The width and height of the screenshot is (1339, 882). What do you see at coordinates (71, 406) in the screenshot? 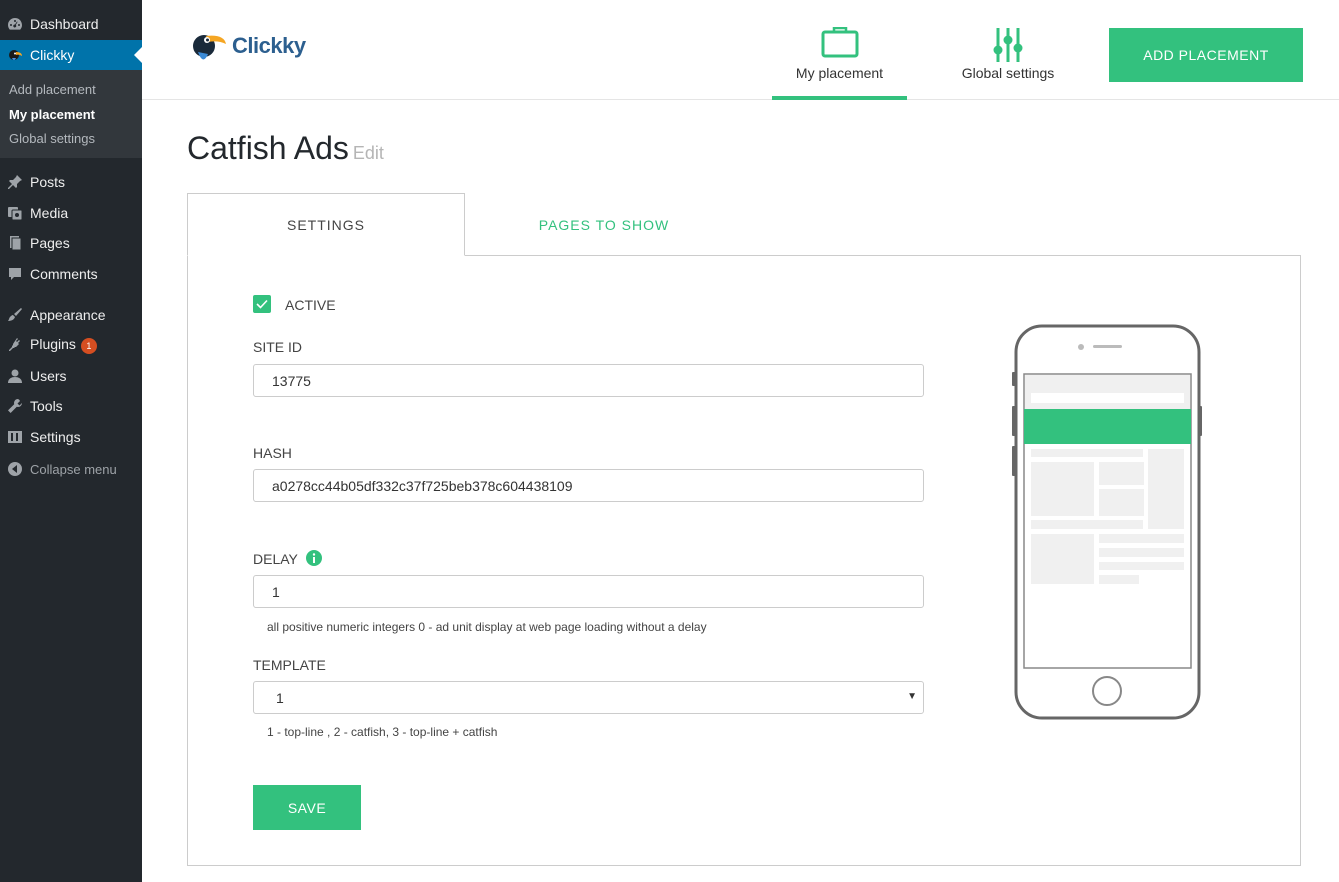
I see `menu-tools: Tools` at bounding box center [71, 406].